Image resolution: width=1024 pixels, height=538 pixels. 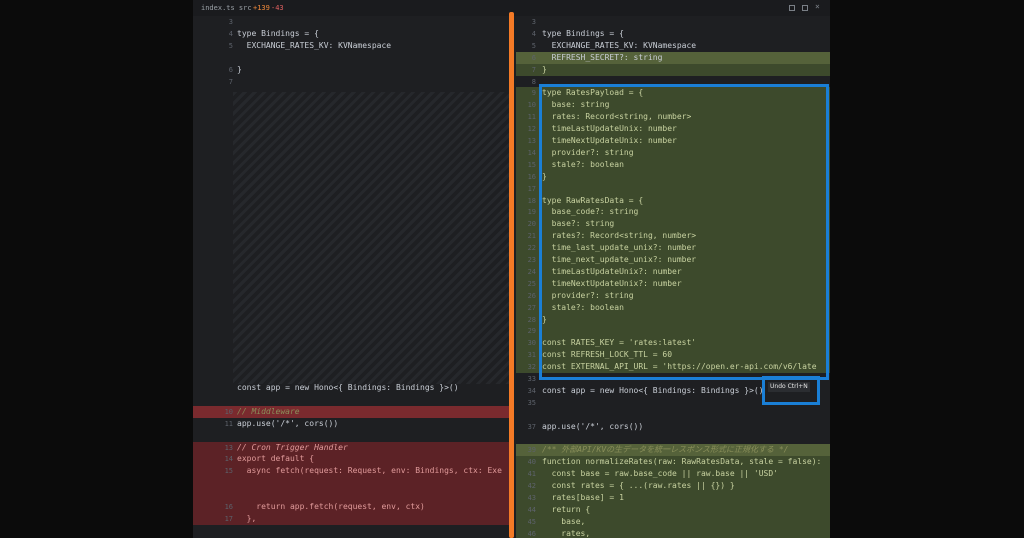 I want to click on line-number: 7, so click(x=533, y=69).